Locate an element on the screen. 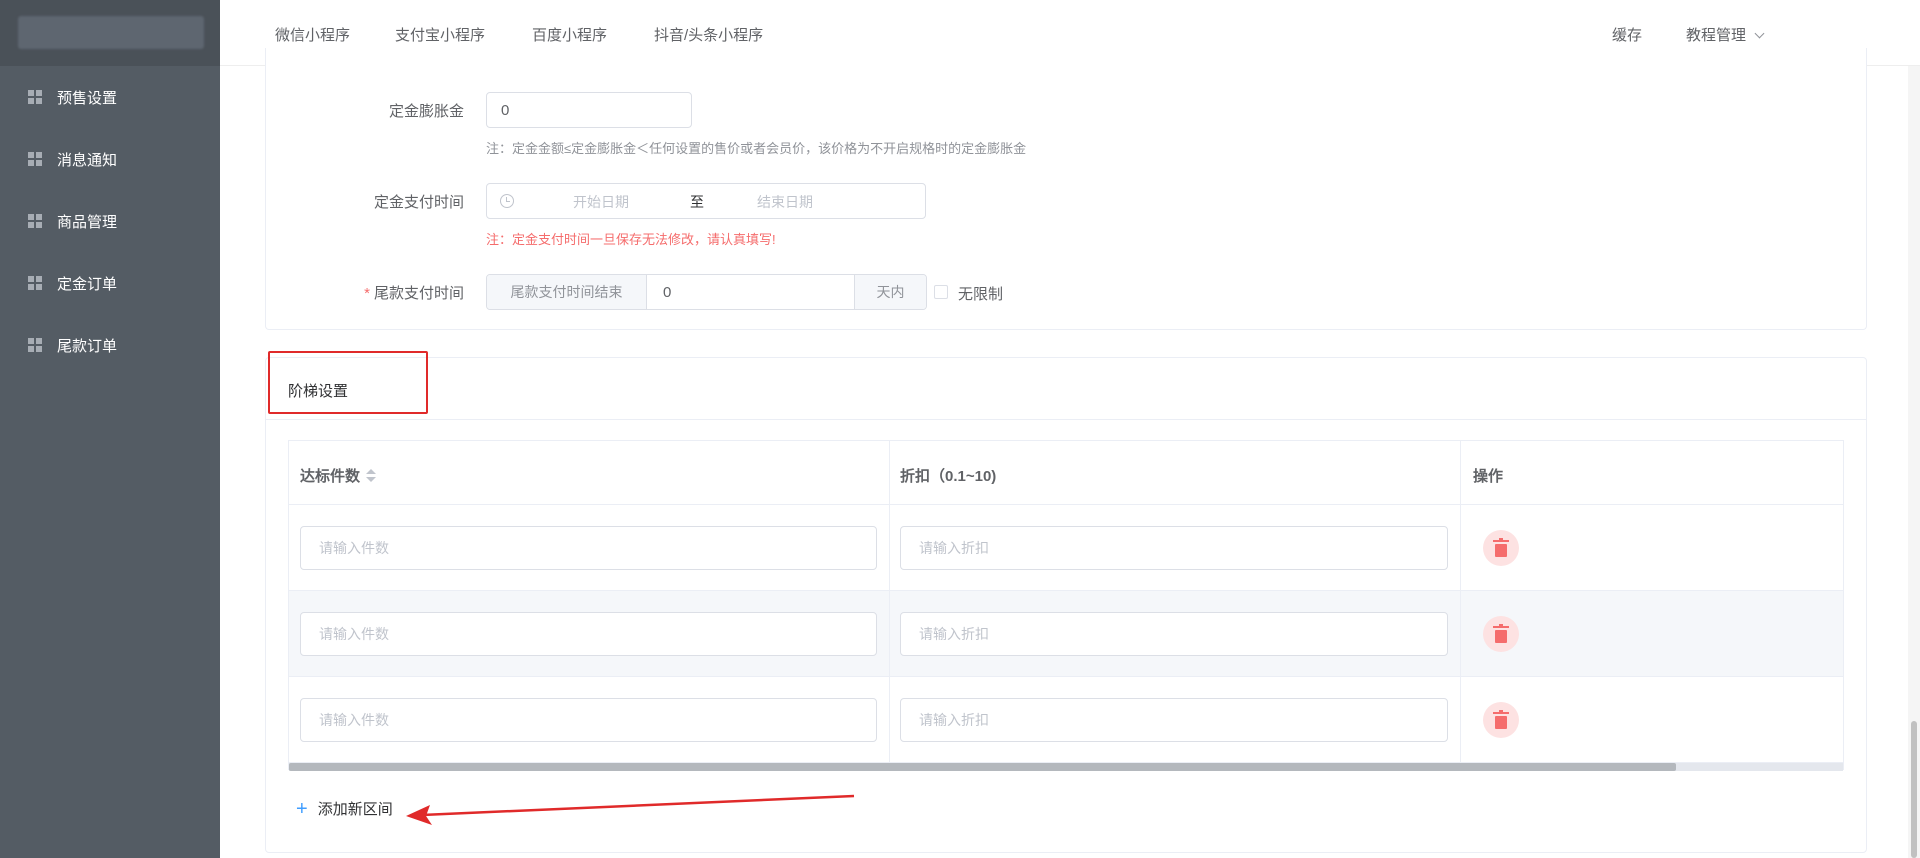 This screenshot has height=858, width=1920. tier-settings-header: 阶梯设置 is located at coordinates (1066, 389).